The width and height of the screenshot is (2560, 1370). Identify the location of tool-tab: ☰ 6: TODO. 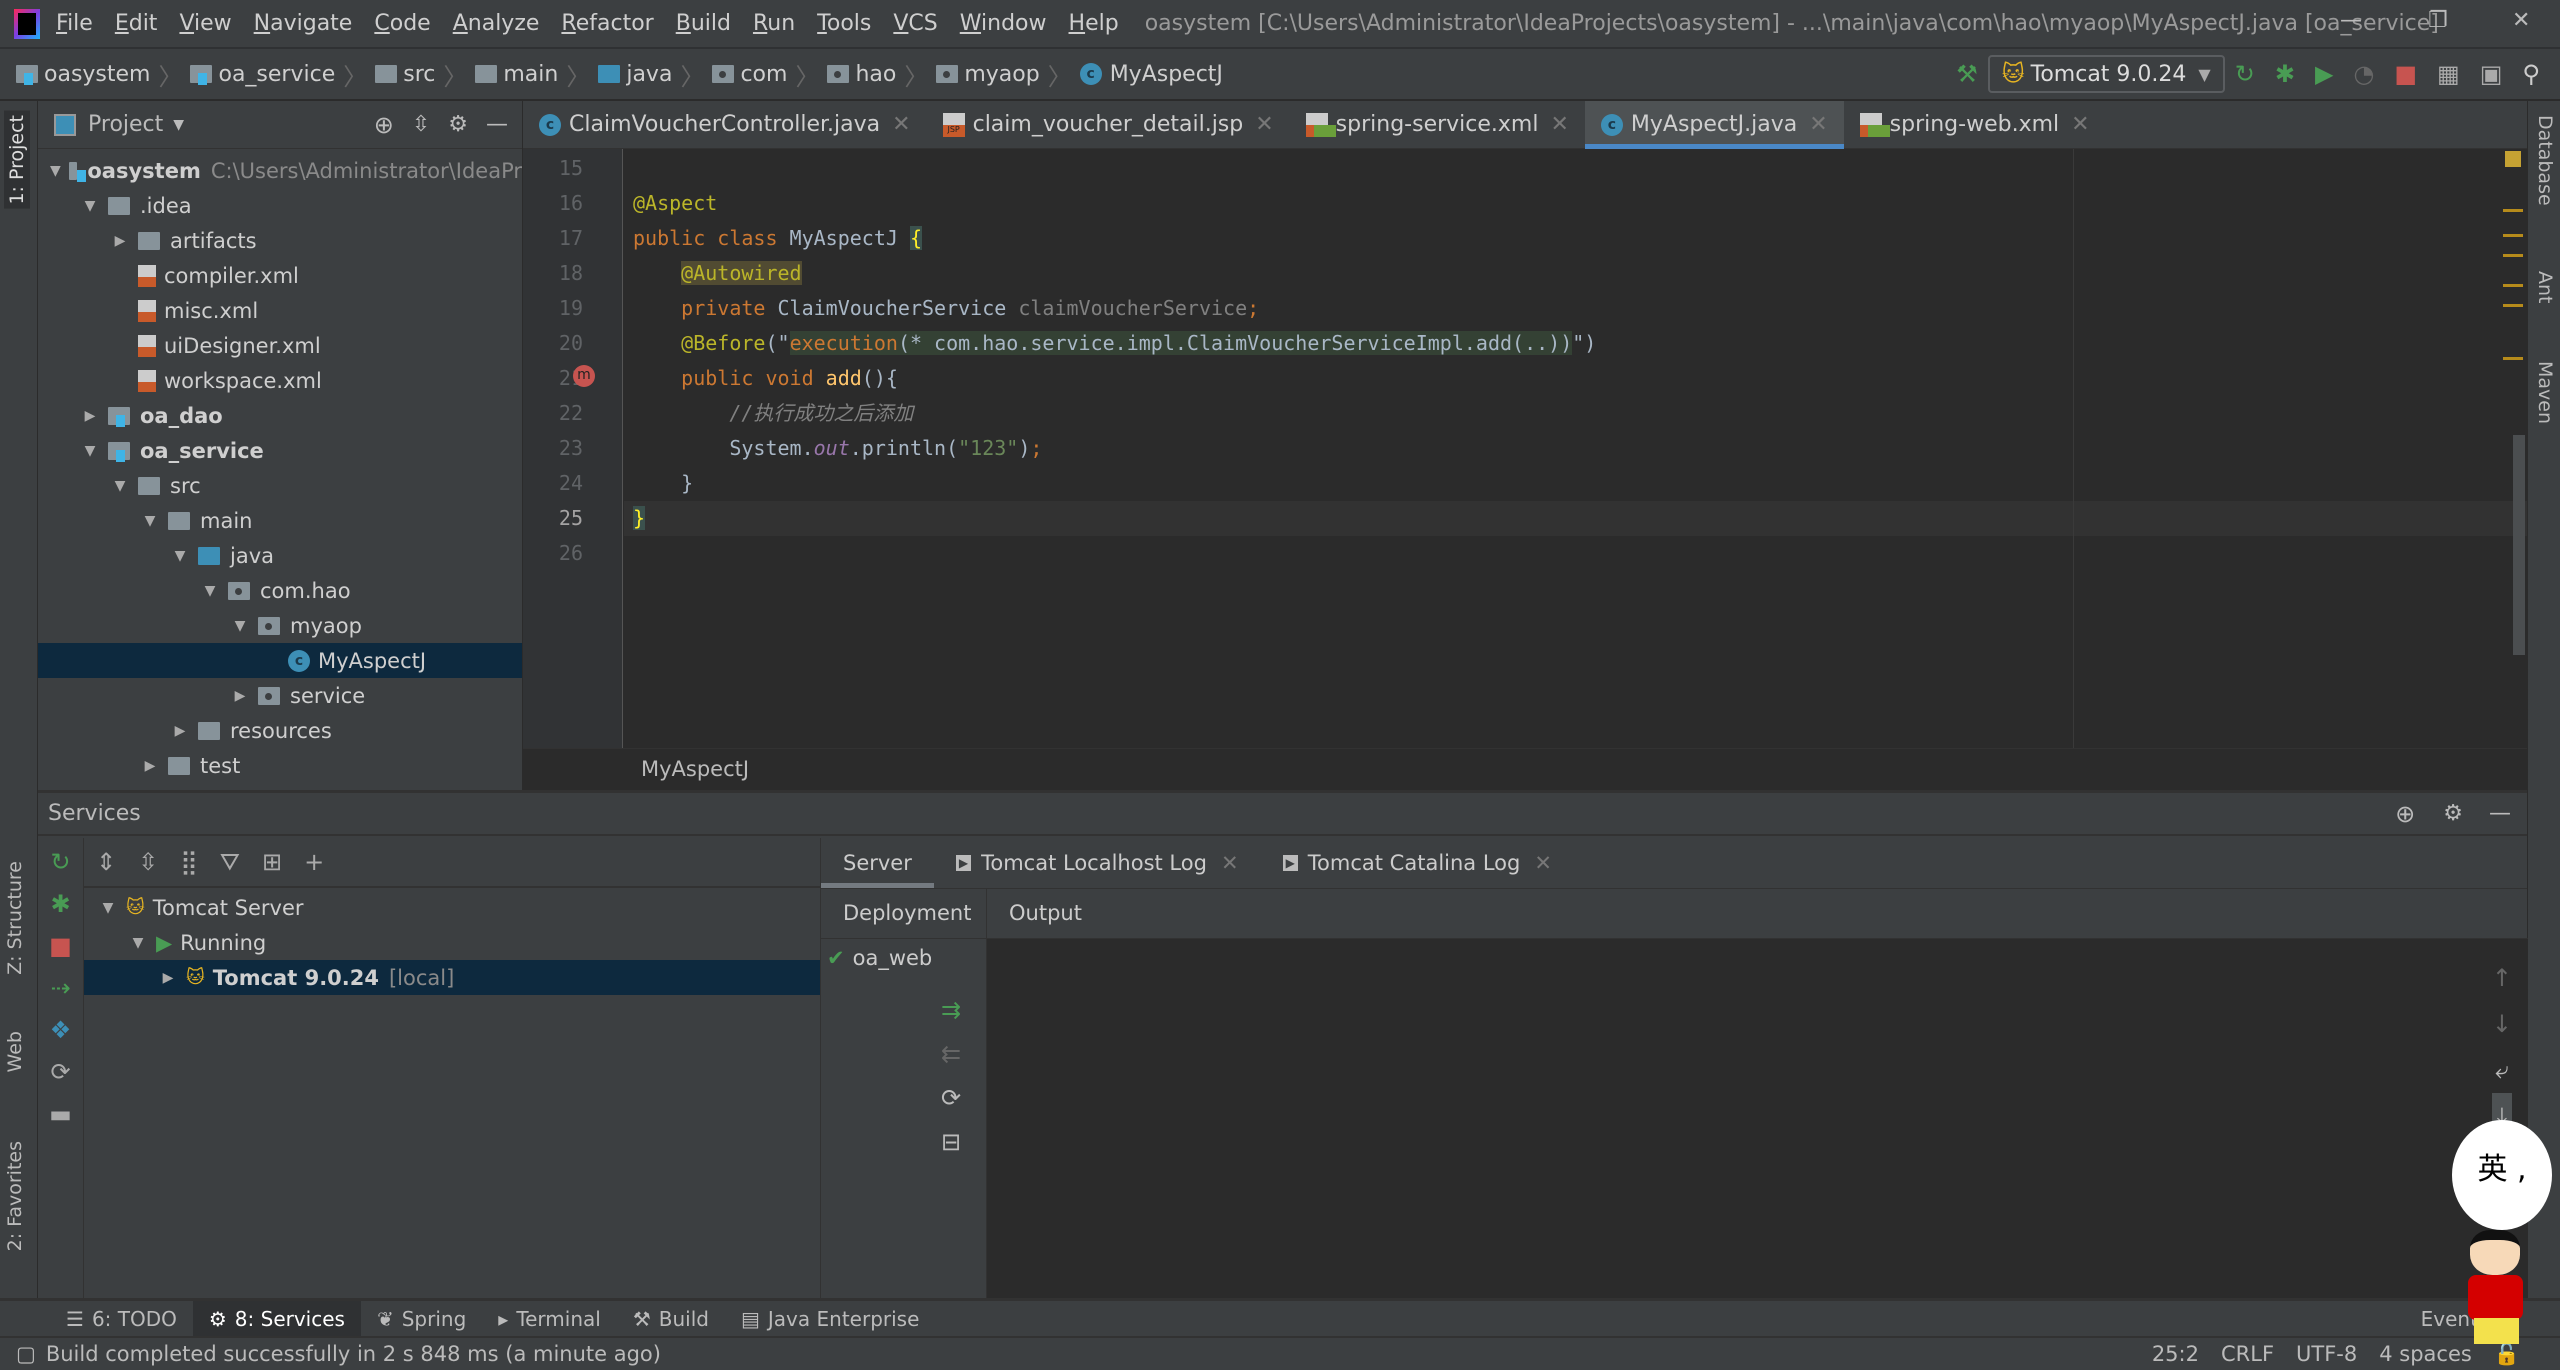
(121, 1318).